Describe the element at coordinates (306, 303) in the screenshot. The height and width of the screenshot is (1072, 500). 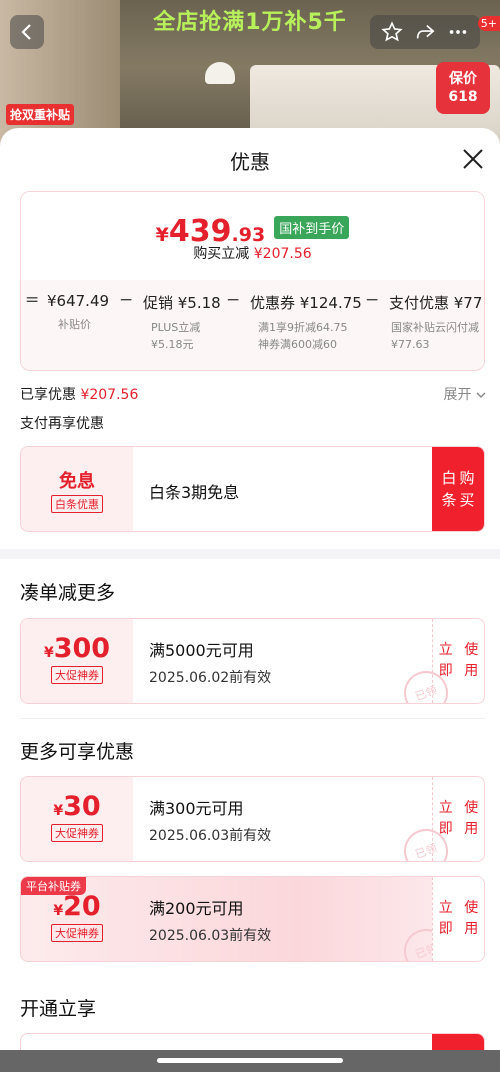
I see `breakdown-value: 优惠券 ¥124.75` at that location.